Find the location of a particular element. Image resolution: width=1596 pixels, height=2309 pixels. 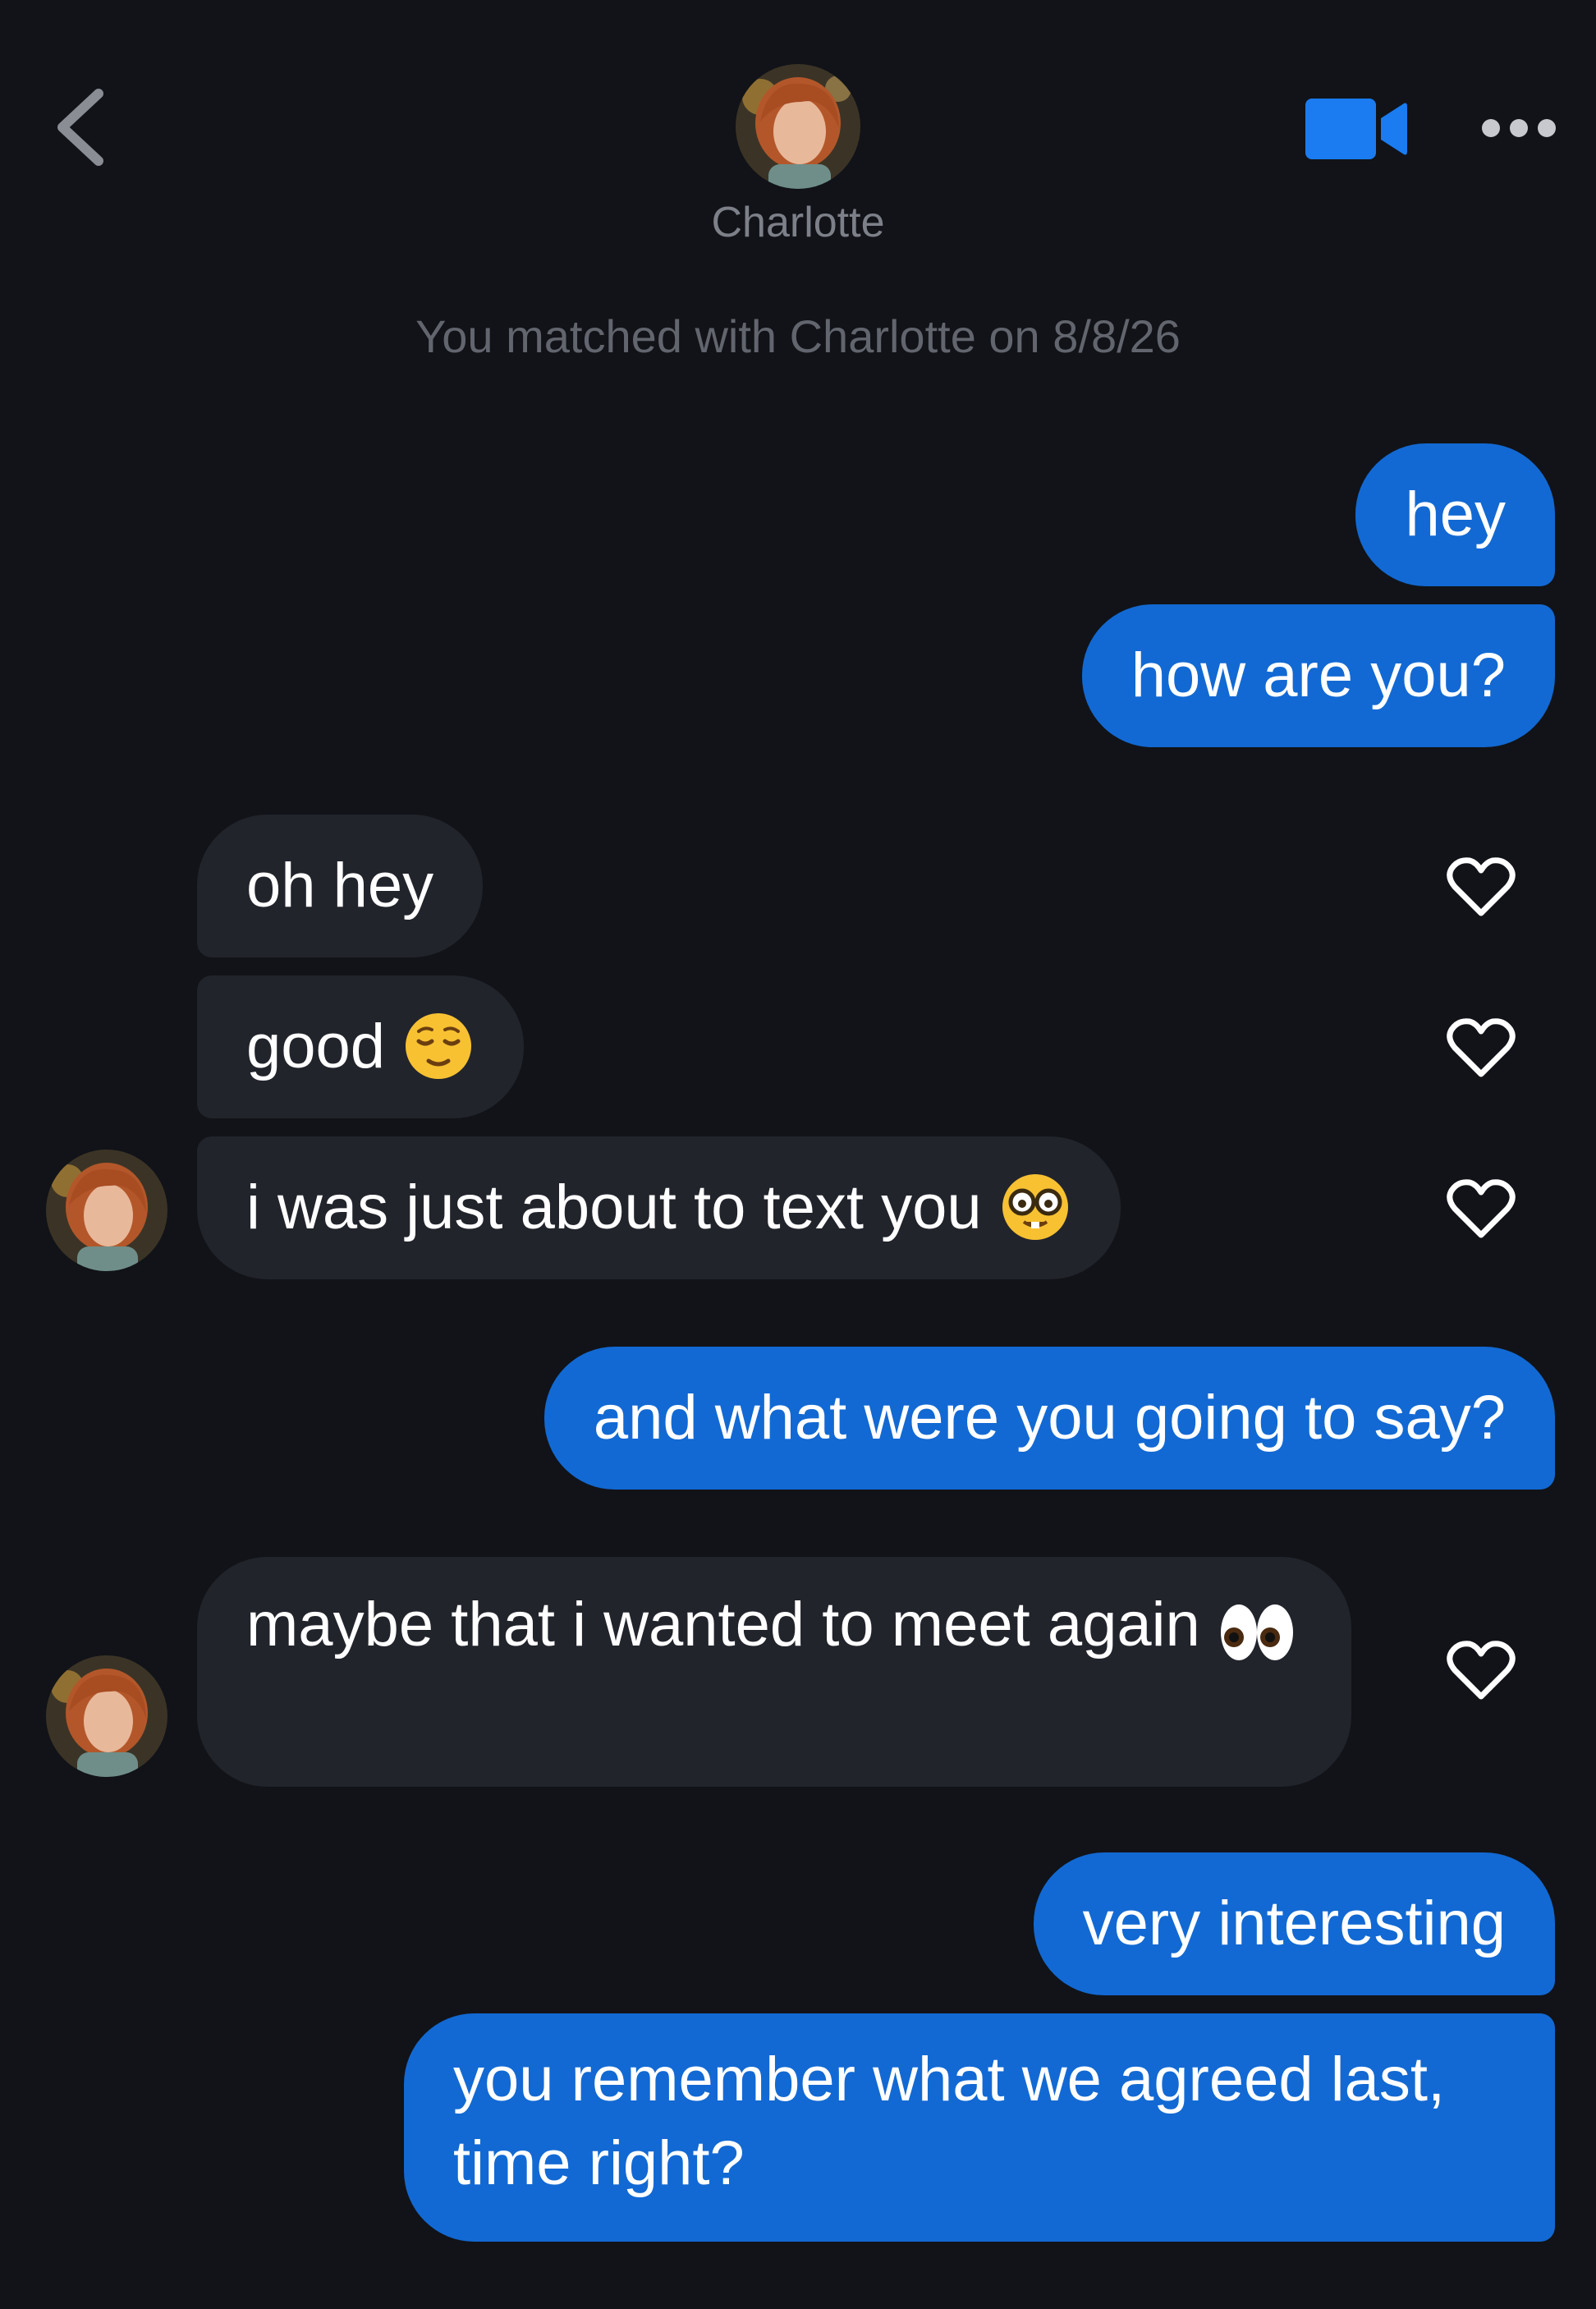

video-camera-icon is located at coordinates (1356, 129).